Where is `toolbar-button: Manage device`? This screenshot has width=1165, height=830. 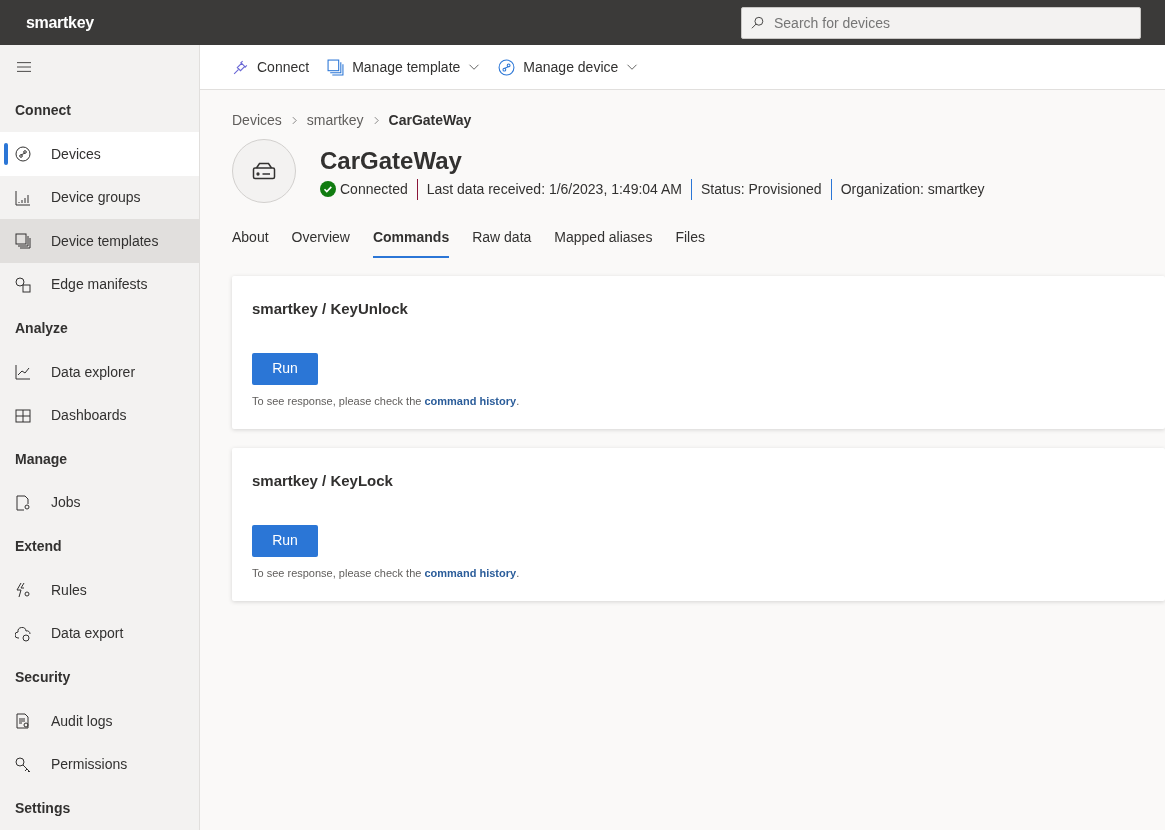 toolbar-button: Manage device is located at coordinates (568, 67).